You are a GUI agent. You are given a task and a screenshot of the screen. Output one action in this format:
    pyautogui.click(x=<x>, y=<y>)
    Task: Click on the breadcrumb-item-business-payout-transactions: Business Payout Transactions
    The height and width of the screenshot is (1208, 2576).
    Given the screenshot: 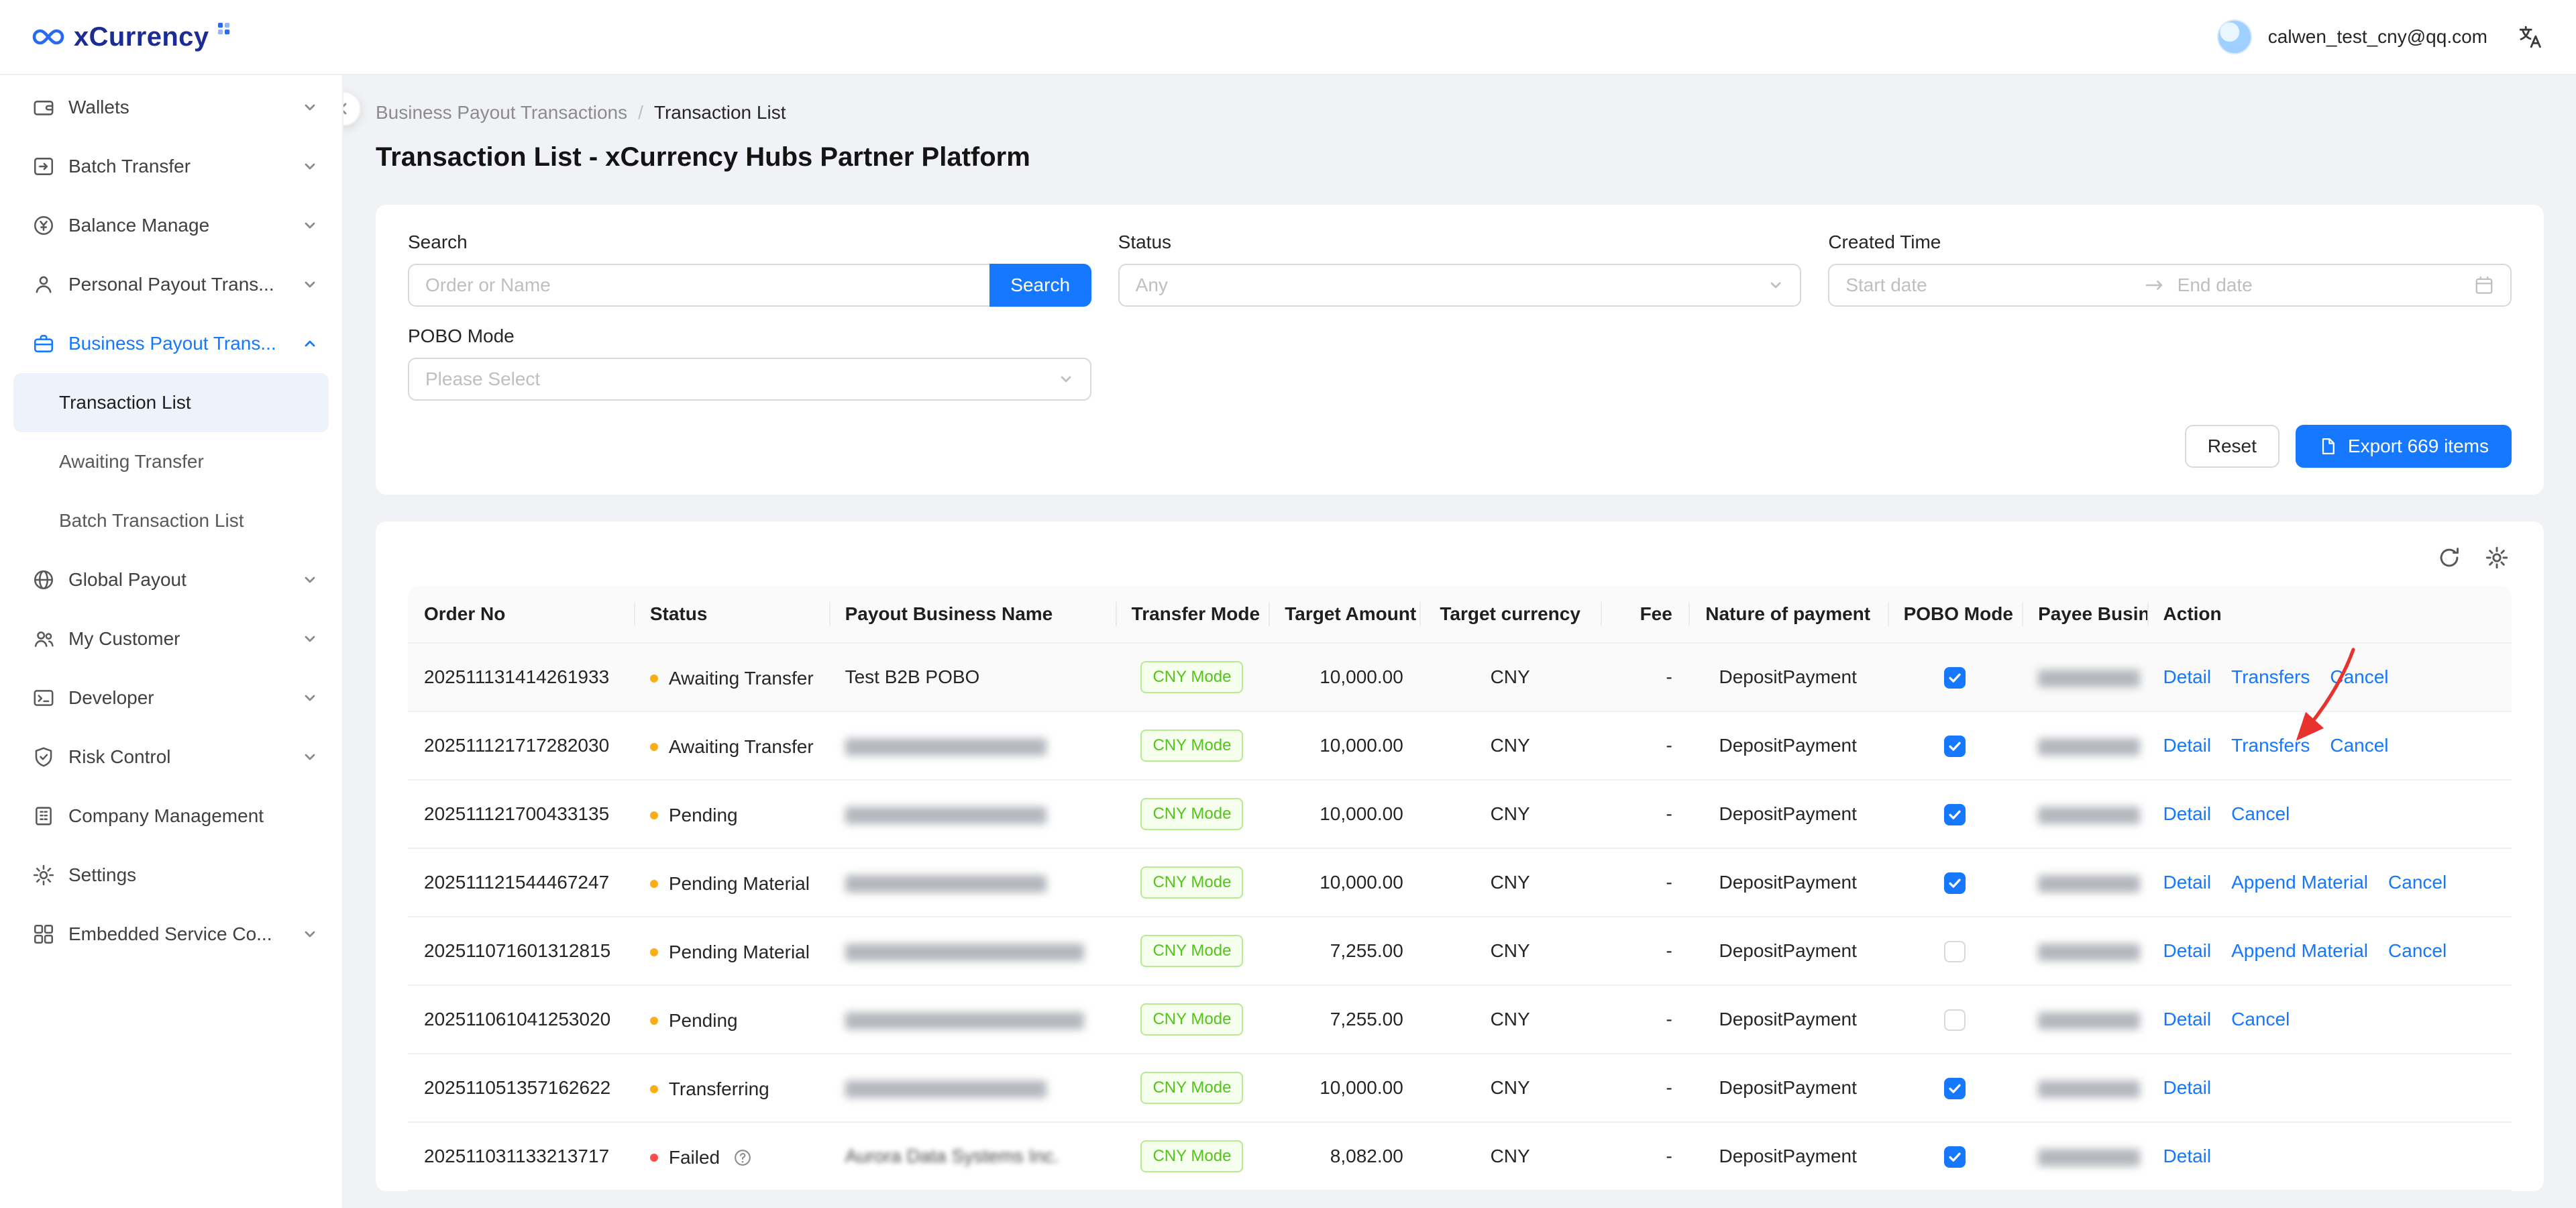 What is the action you would take?
    pyautogui.click(x=501, y=112)
    